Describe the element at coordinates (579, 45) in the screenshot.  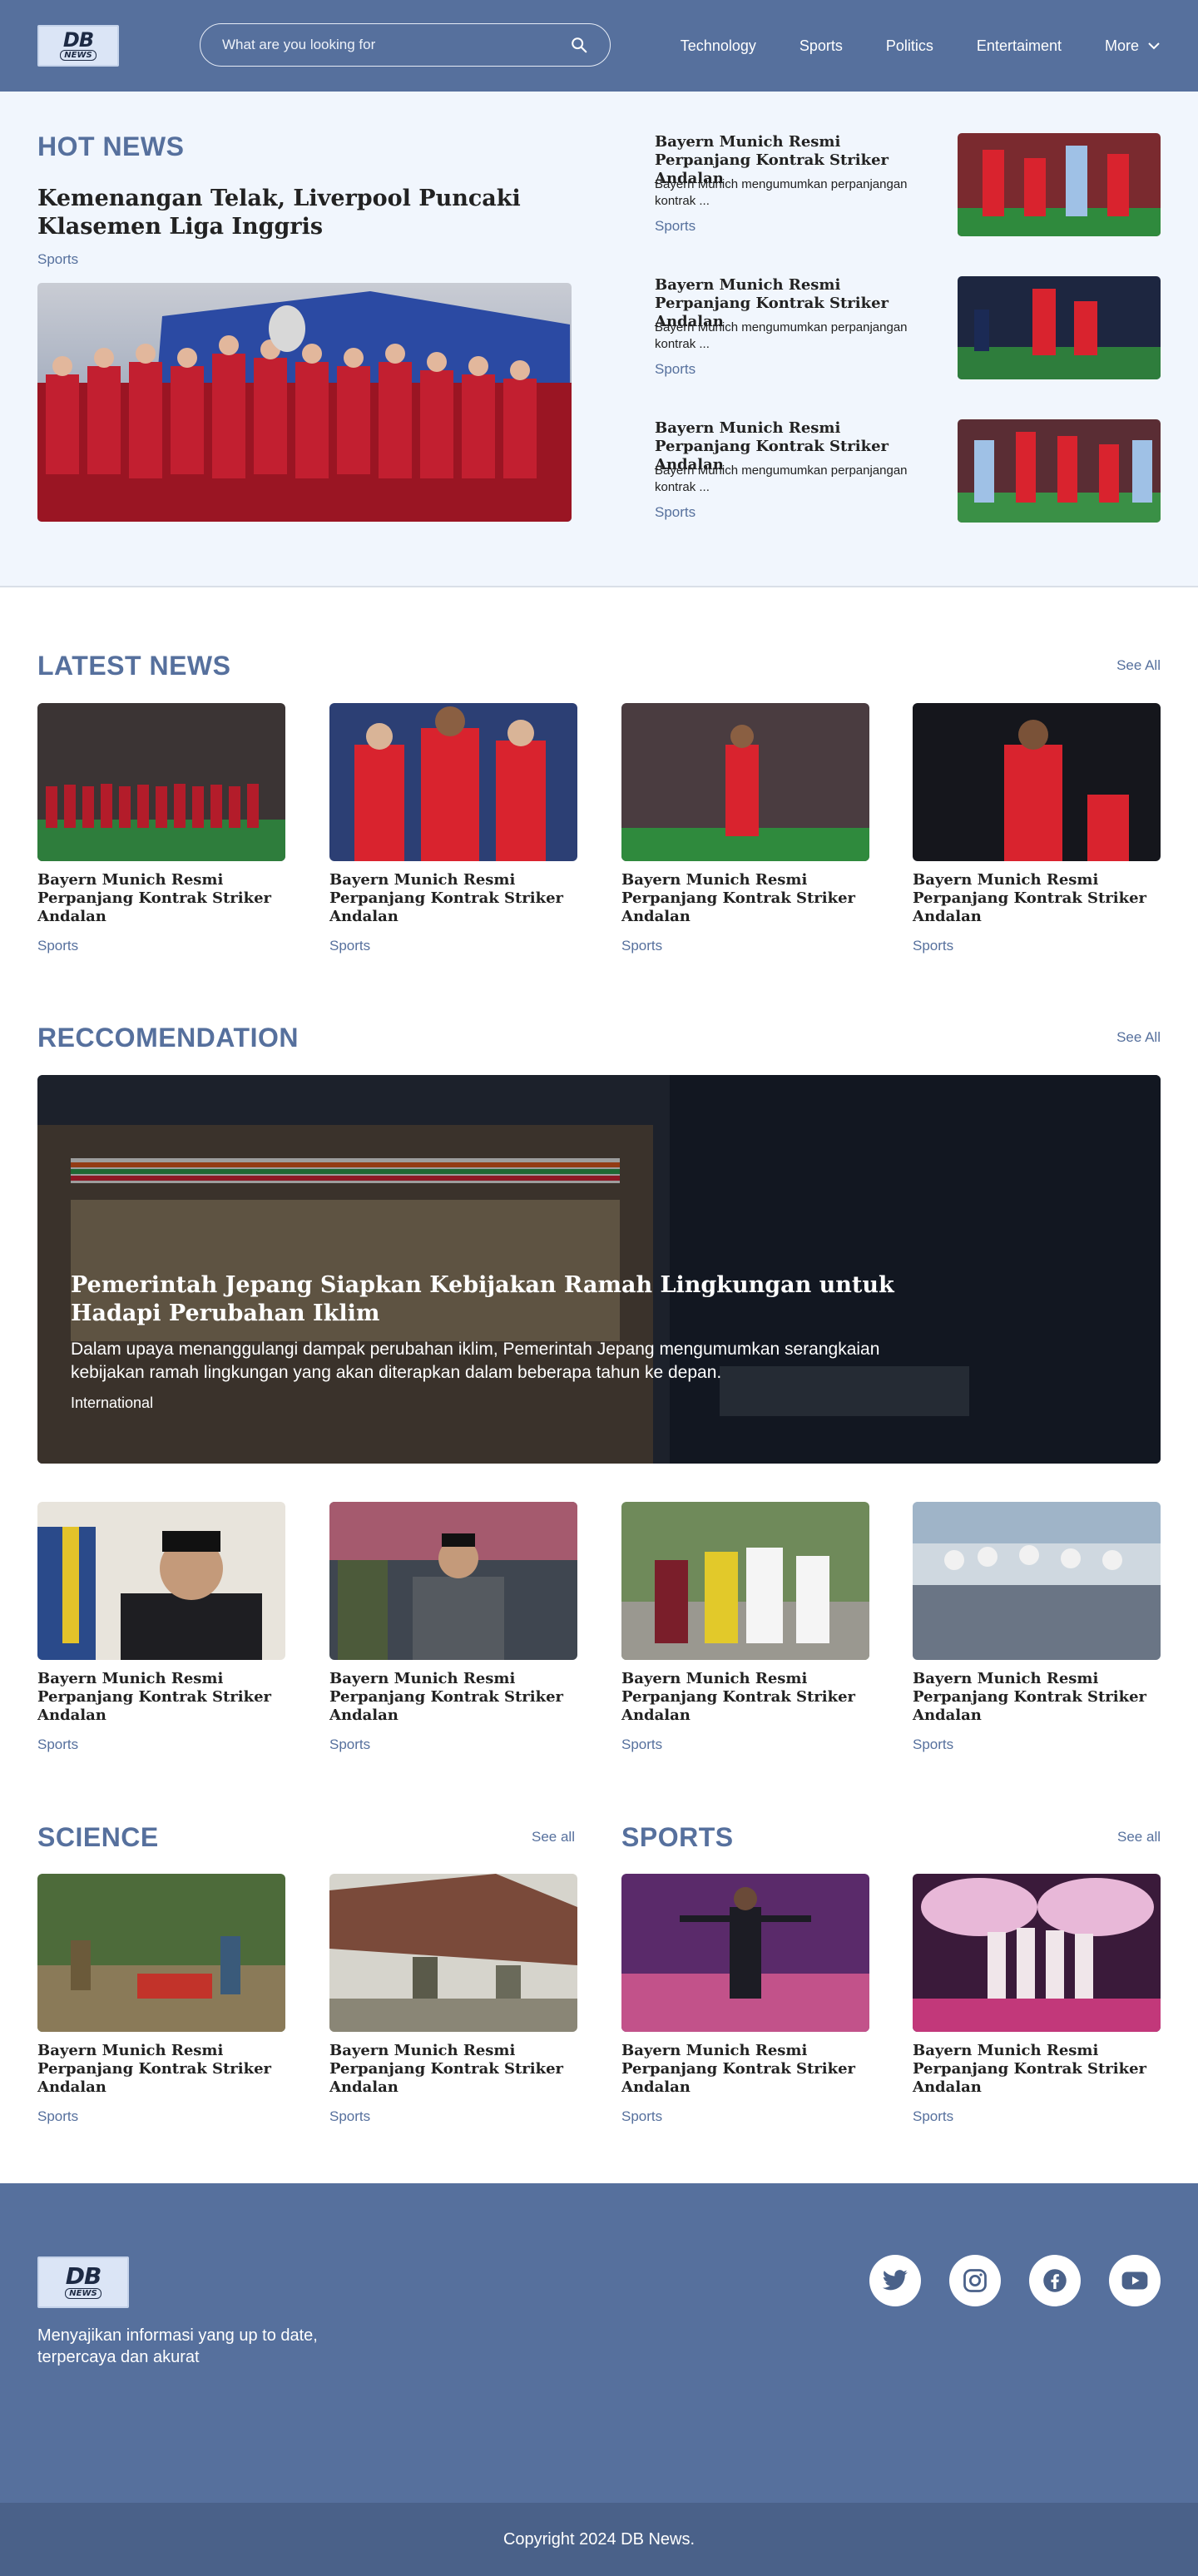
I see `search-icon` at that location.